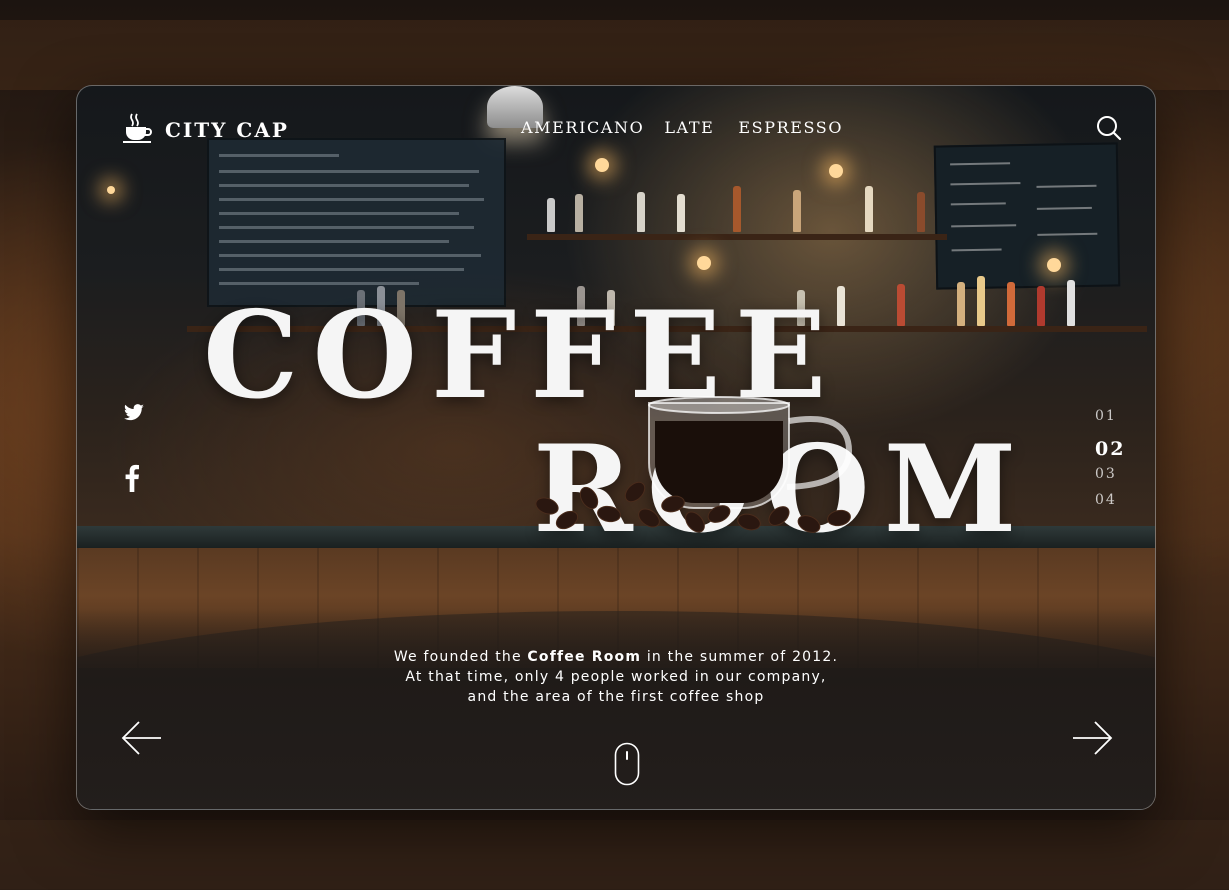  What do you see at coordinates (134, 415) in the screenshot?
I see `twitter-icon` at bounding box center [134, 415].